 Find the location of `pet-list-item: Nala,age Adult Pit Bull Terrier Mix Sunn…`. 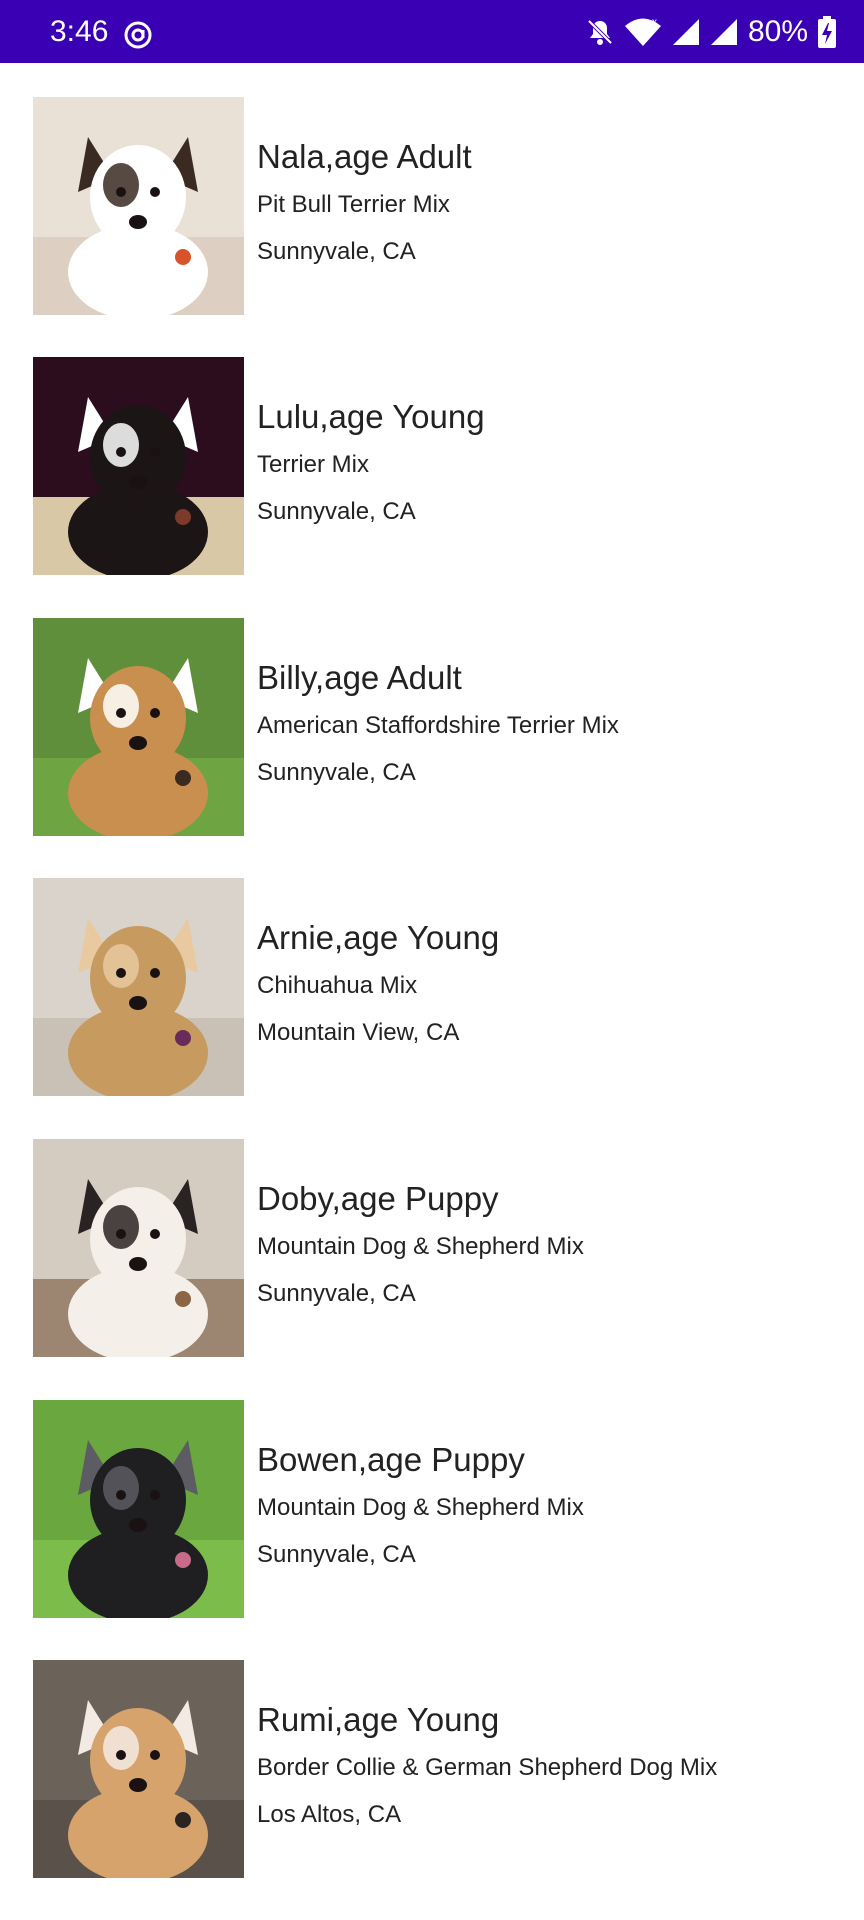

pet-list-item: Nala,age Adult Pit Bull Terrier Mix Sunn… is located at coordinates (432, 227).